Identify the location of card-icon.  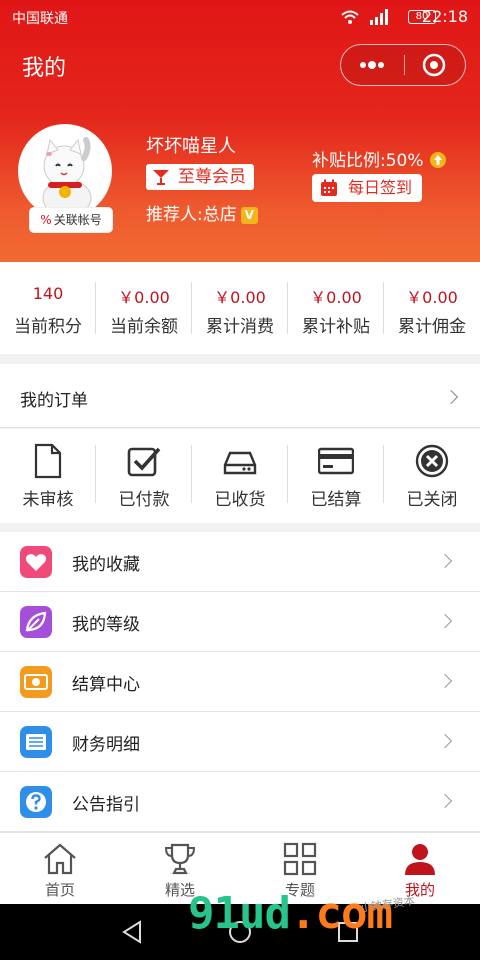
(336, 461).